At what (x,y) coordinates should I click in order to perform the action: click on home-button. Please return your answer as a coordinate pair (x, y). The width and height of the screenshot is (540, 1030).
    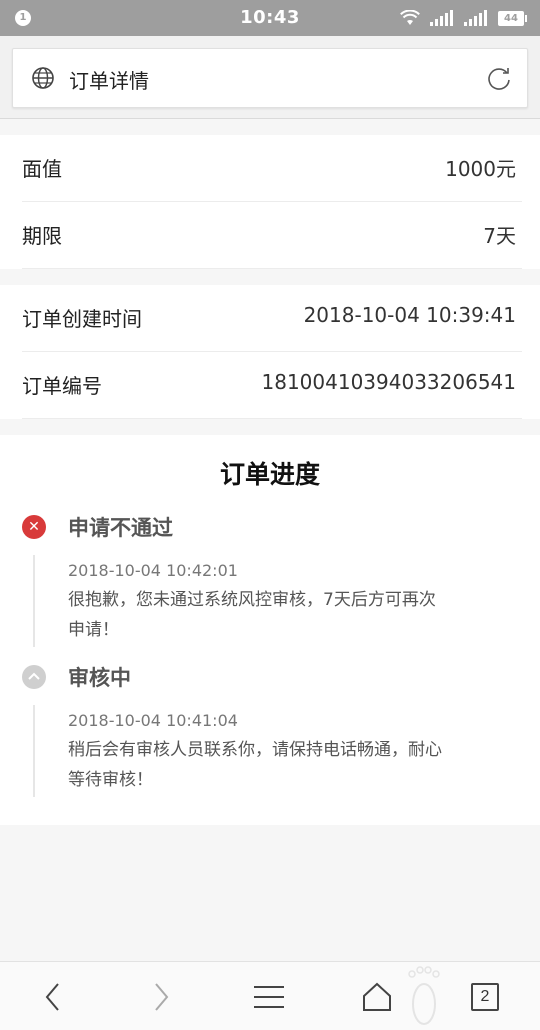
    Looking at the image, I should click on (377, 997).